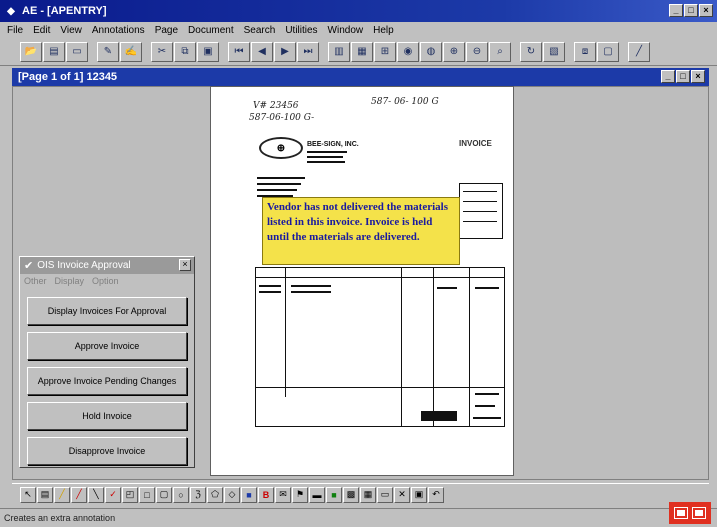 This screenshot has width=717, height=527. I want to click on copy-icon: ⧉, so click(185, 51).